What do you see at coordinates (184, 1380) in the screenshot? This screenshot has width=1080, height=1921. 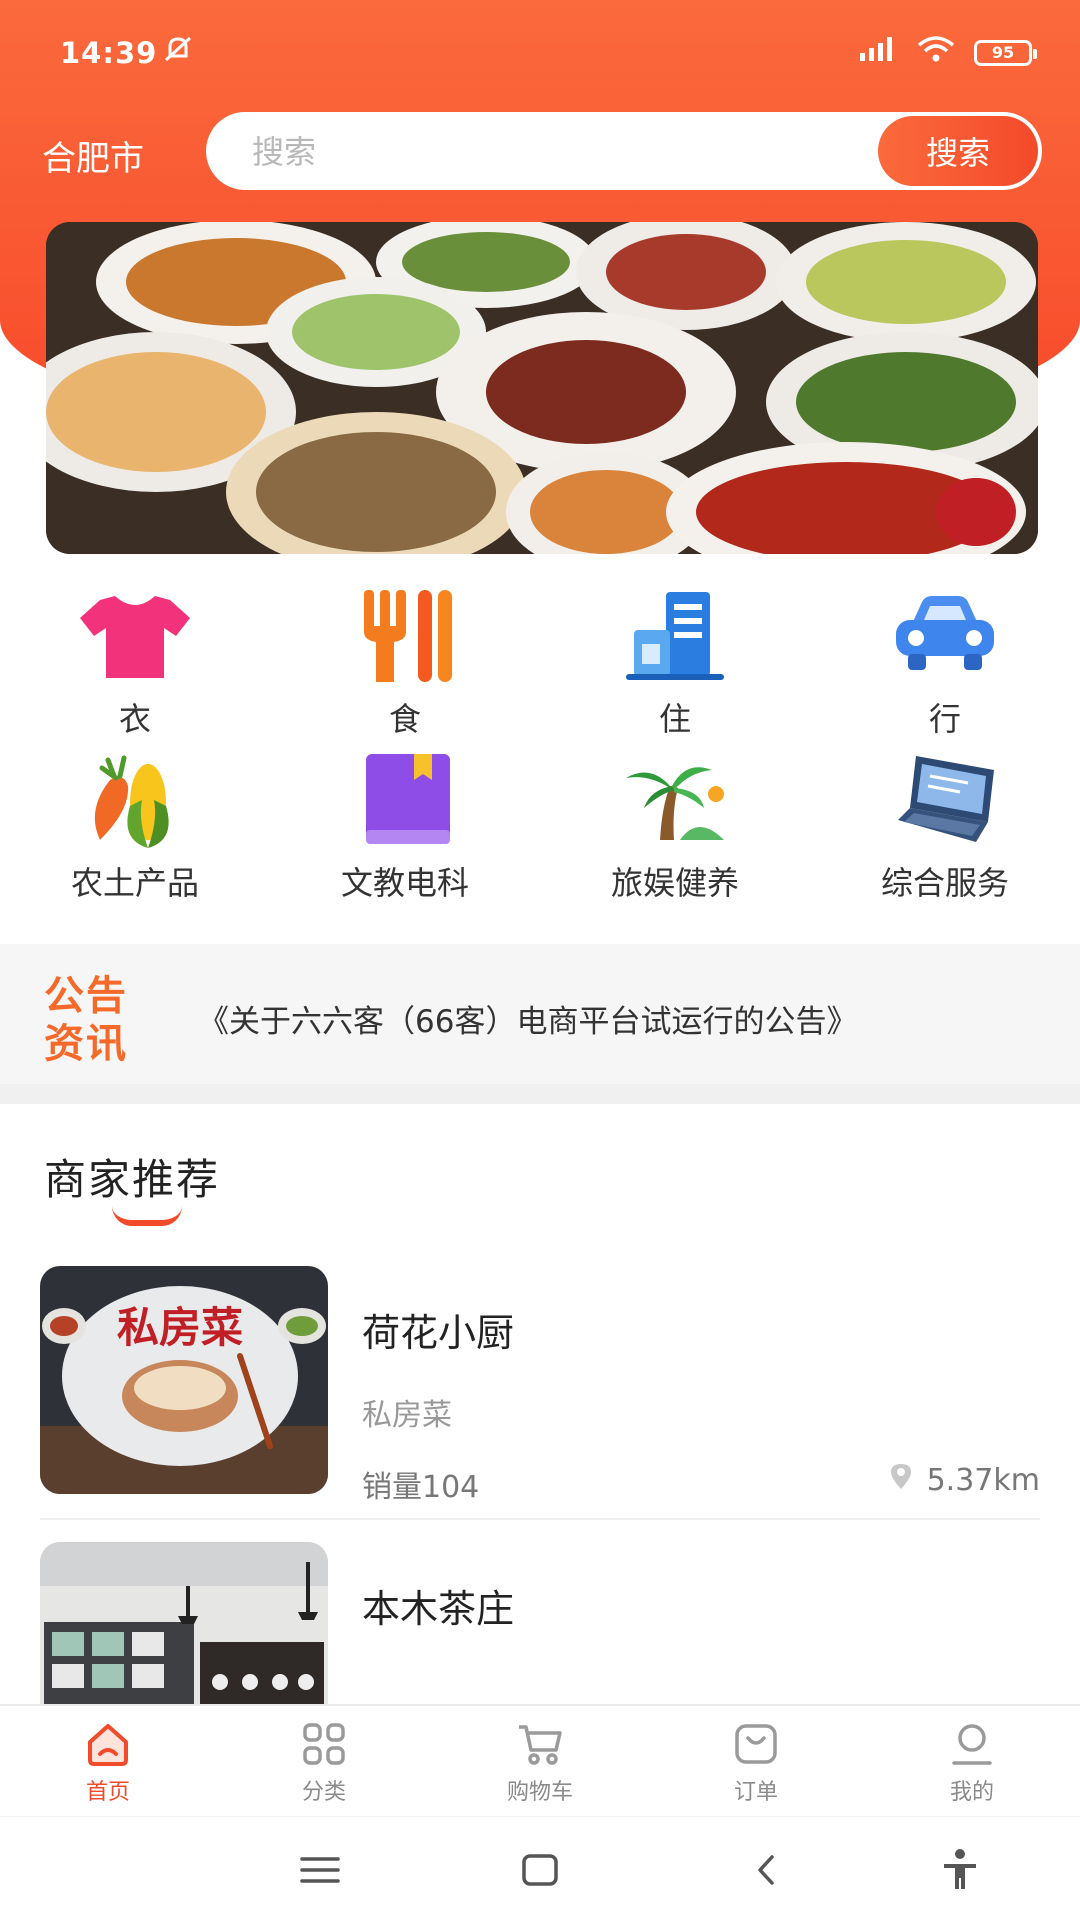 I see `merchant-thumbnail: 私房菜` at bounding box center [184, 1380].